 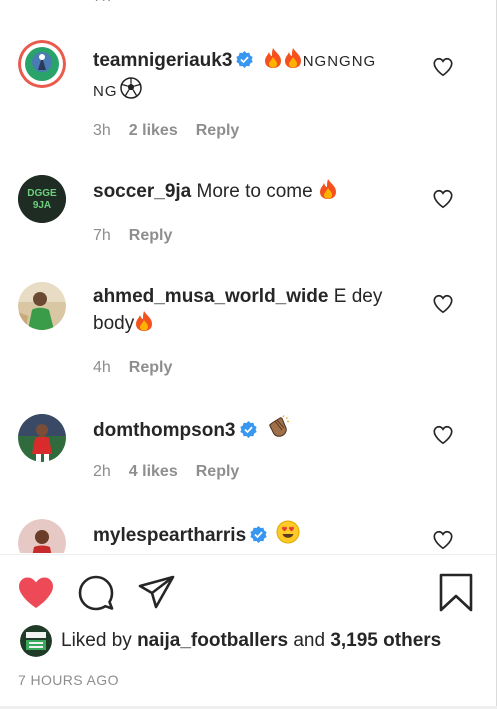 I want to click on footer-divider, so click(x=248, y=554).